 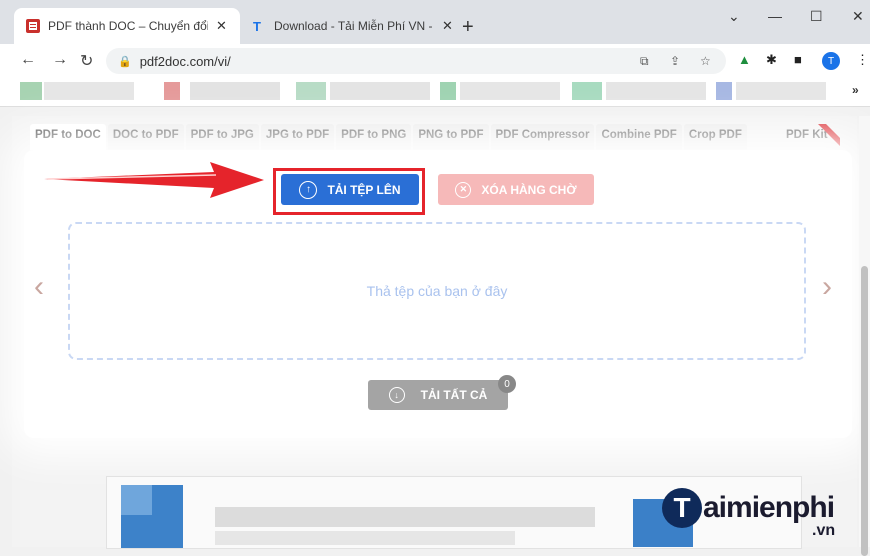 I want to click on close-window-icon: ✕, so click(x=858, y=16).